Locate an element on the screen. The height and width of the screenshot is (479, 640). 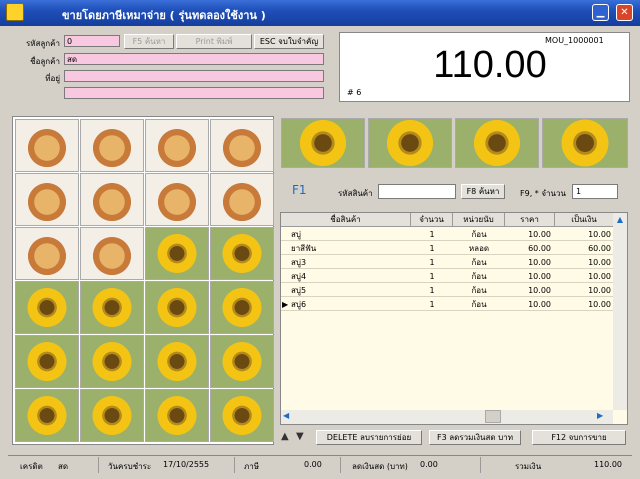
quantity-input: 1 is located at coordinates (595, 191).